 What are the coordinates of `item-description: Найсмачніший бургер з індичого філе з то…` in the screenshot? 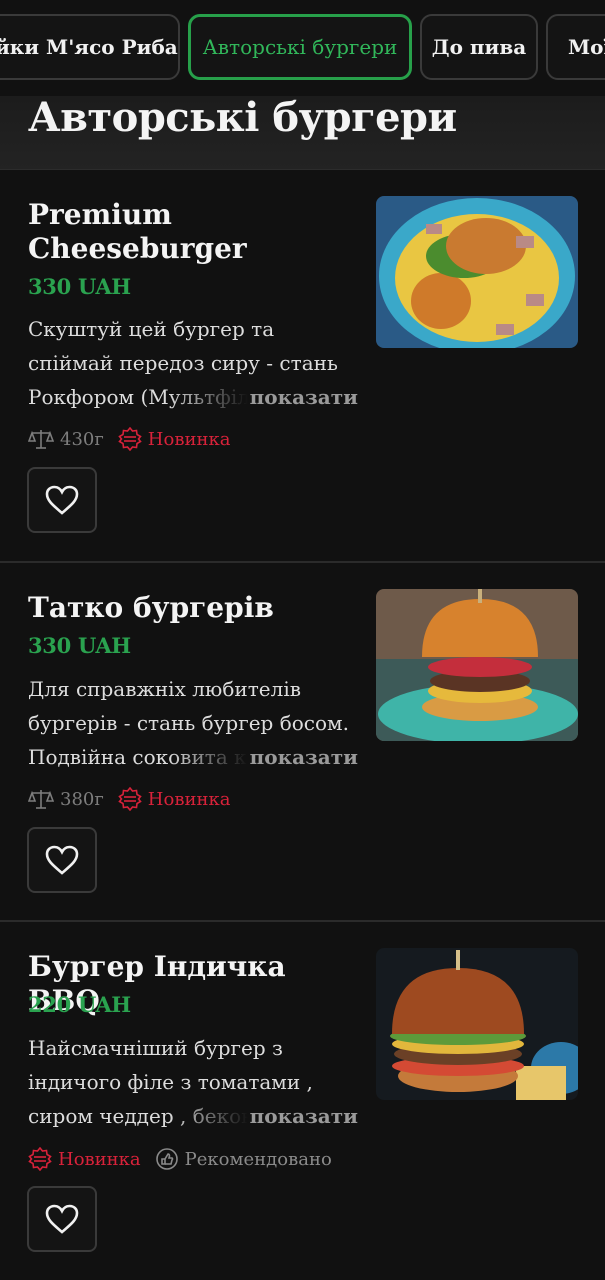 It's located at (193, 1082).